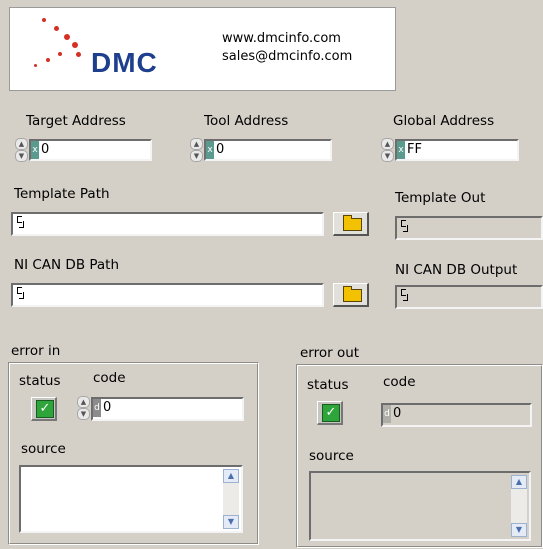 The width and height of the screenshot is (543, 549). What do you see at coordinates (167, 409) in the screenshot?
I see `error-in-code-field: d0` at bounding box center [167, 409].